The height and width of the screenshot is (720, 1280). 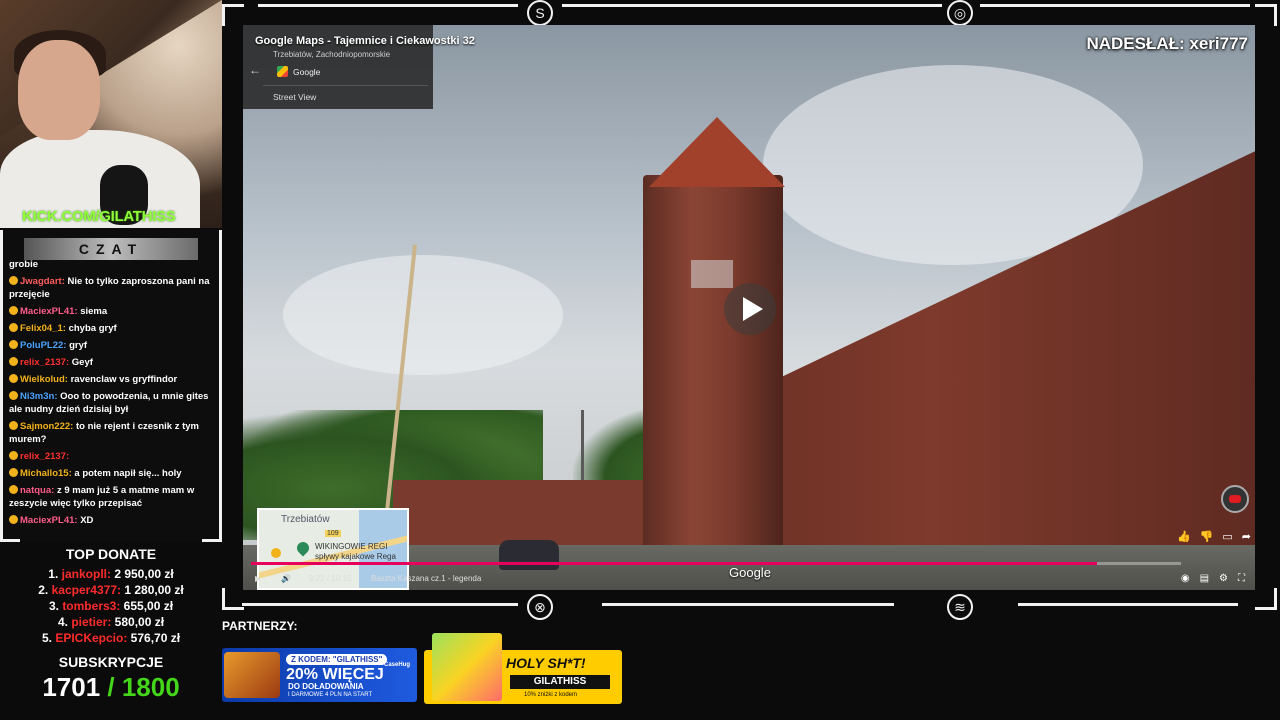 What do you see at coordinates (282, 71) in the screenshot?
I see `google-maps-icon` at bounding box center [282, 71].